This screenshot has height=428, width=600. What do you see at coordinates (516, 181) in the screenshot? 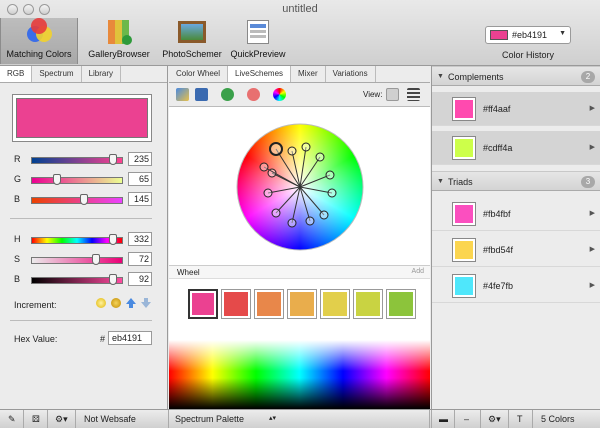
I see `group-header-triads: ▼ Triads 3` at bounding box center [516, 181].